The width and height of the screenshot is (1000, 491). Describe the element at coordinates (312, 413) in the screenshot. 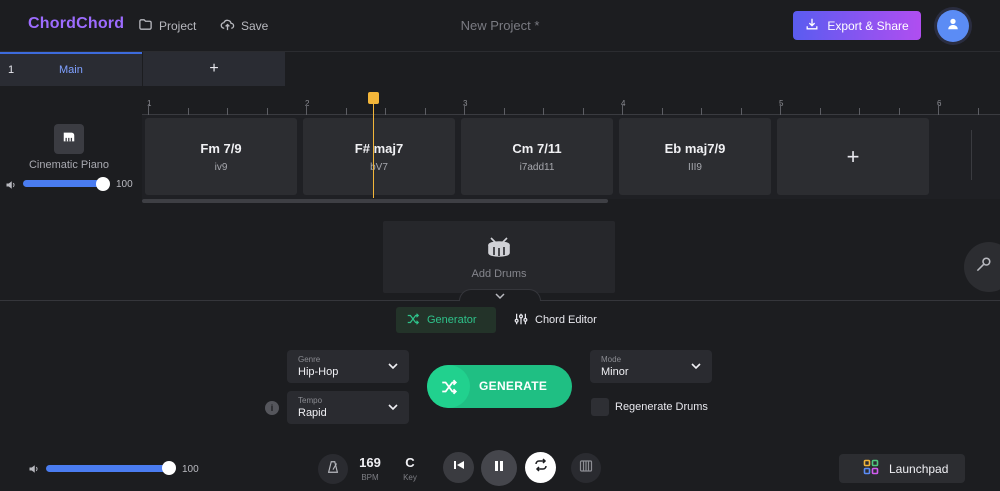

I see `tempo-value: Rapid` at that location.